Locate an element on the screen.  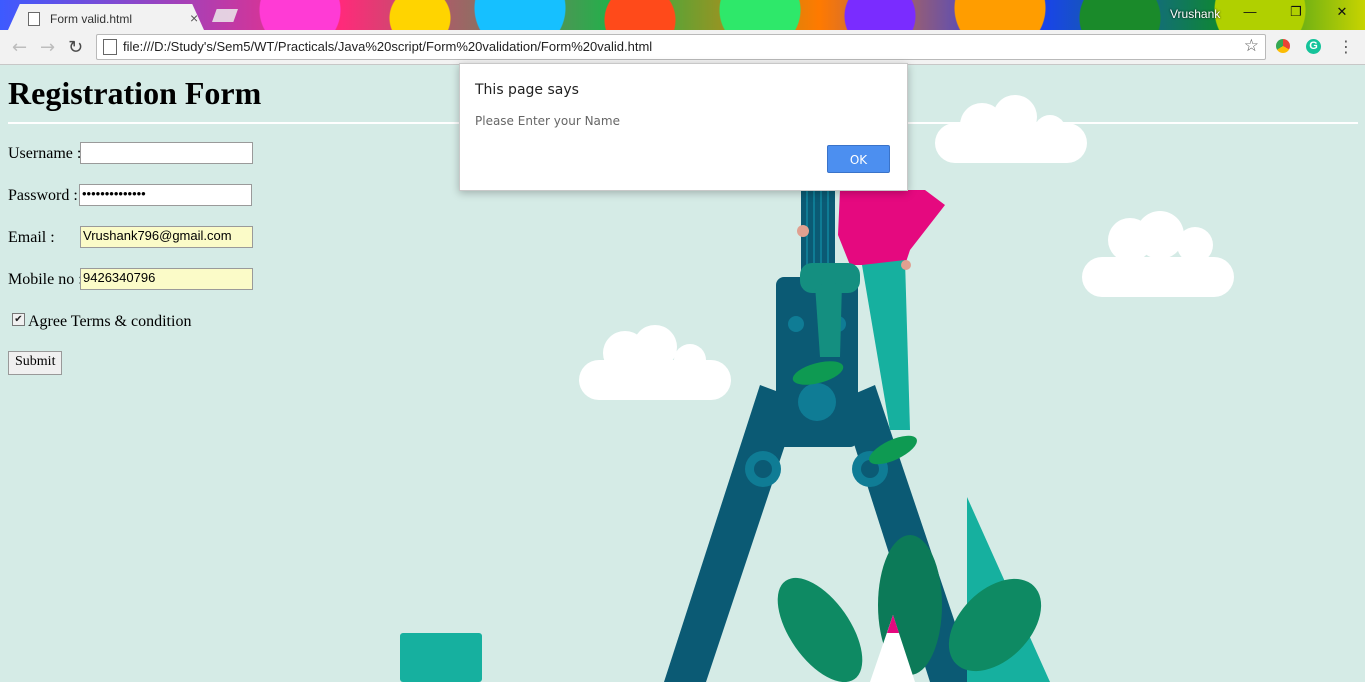
tab-close-icon: × is located at coordinates (194, 18).